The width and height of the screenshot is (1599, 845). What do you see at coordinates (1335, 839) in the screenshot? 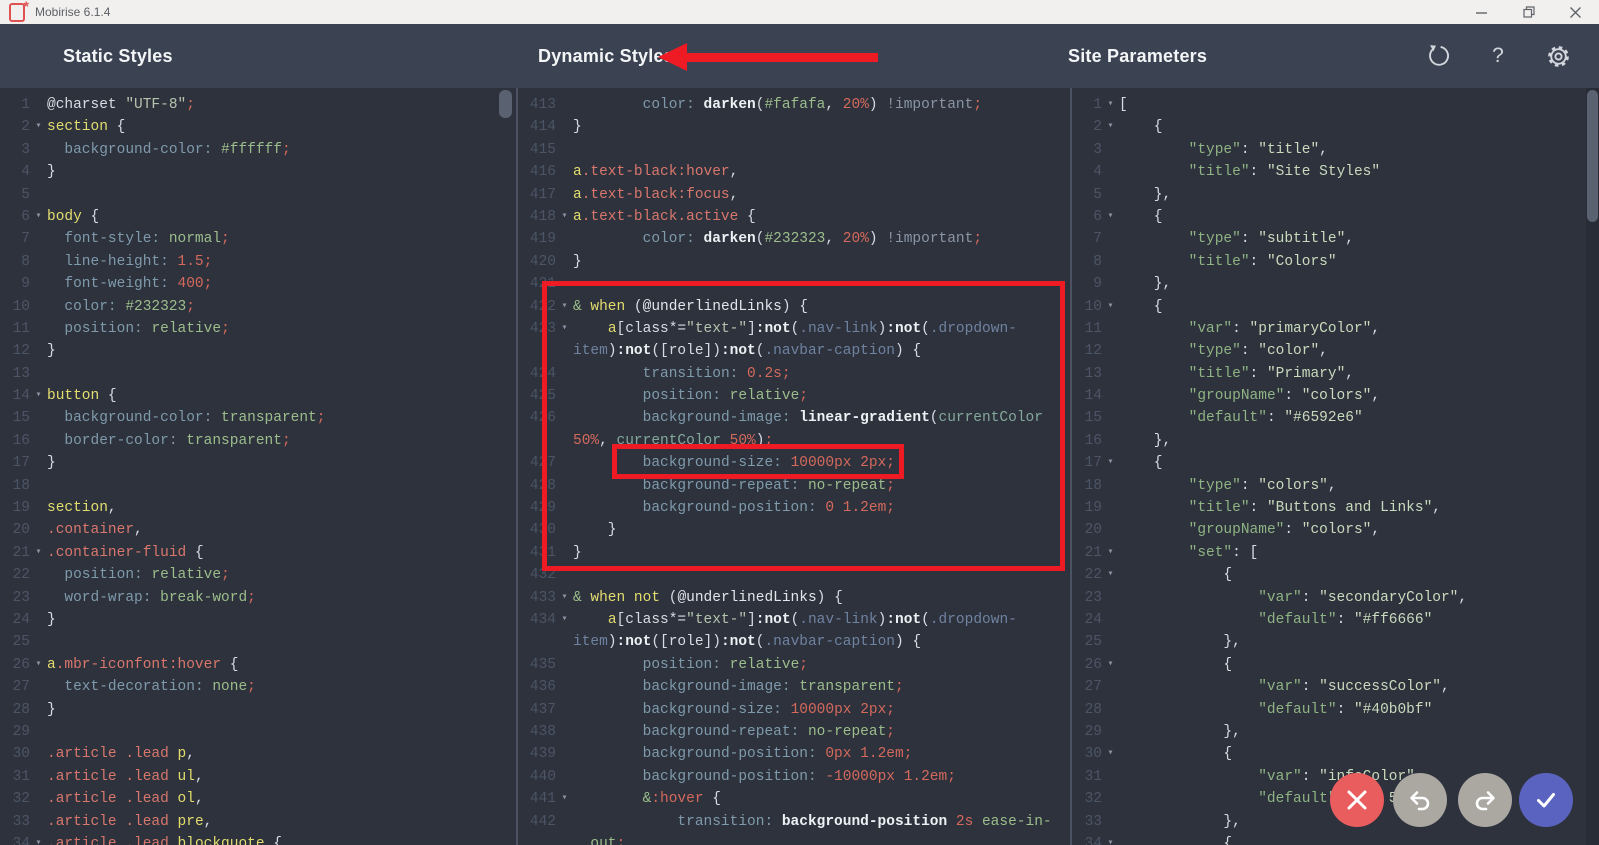
I see `code-line: 34 ▾ {` at bounding box center [1335, 839].